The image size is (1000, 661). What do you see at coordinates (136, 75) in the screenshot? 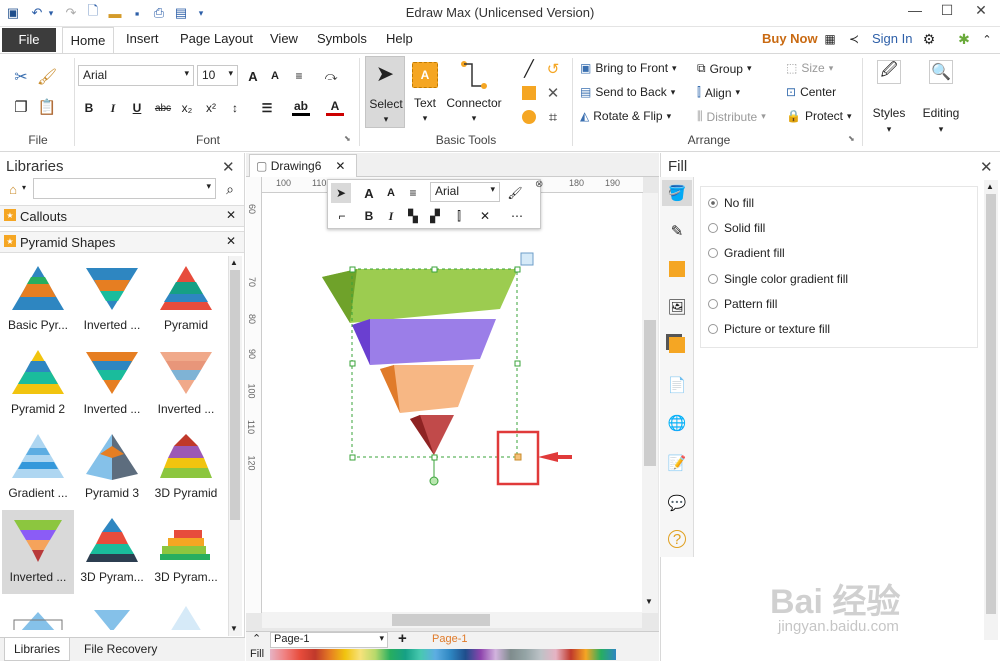
I see `font-family-select: Arial ▾` at bounding box center [136, 75].